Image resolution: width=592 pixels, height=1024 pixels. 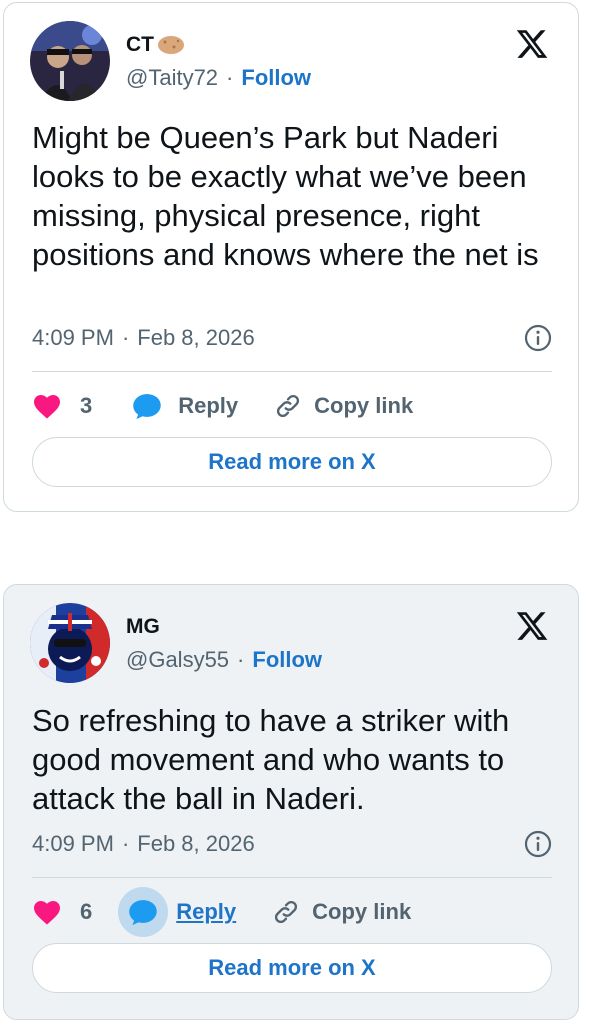 I want to click on author-name: CT, so click(x=156, y=45).